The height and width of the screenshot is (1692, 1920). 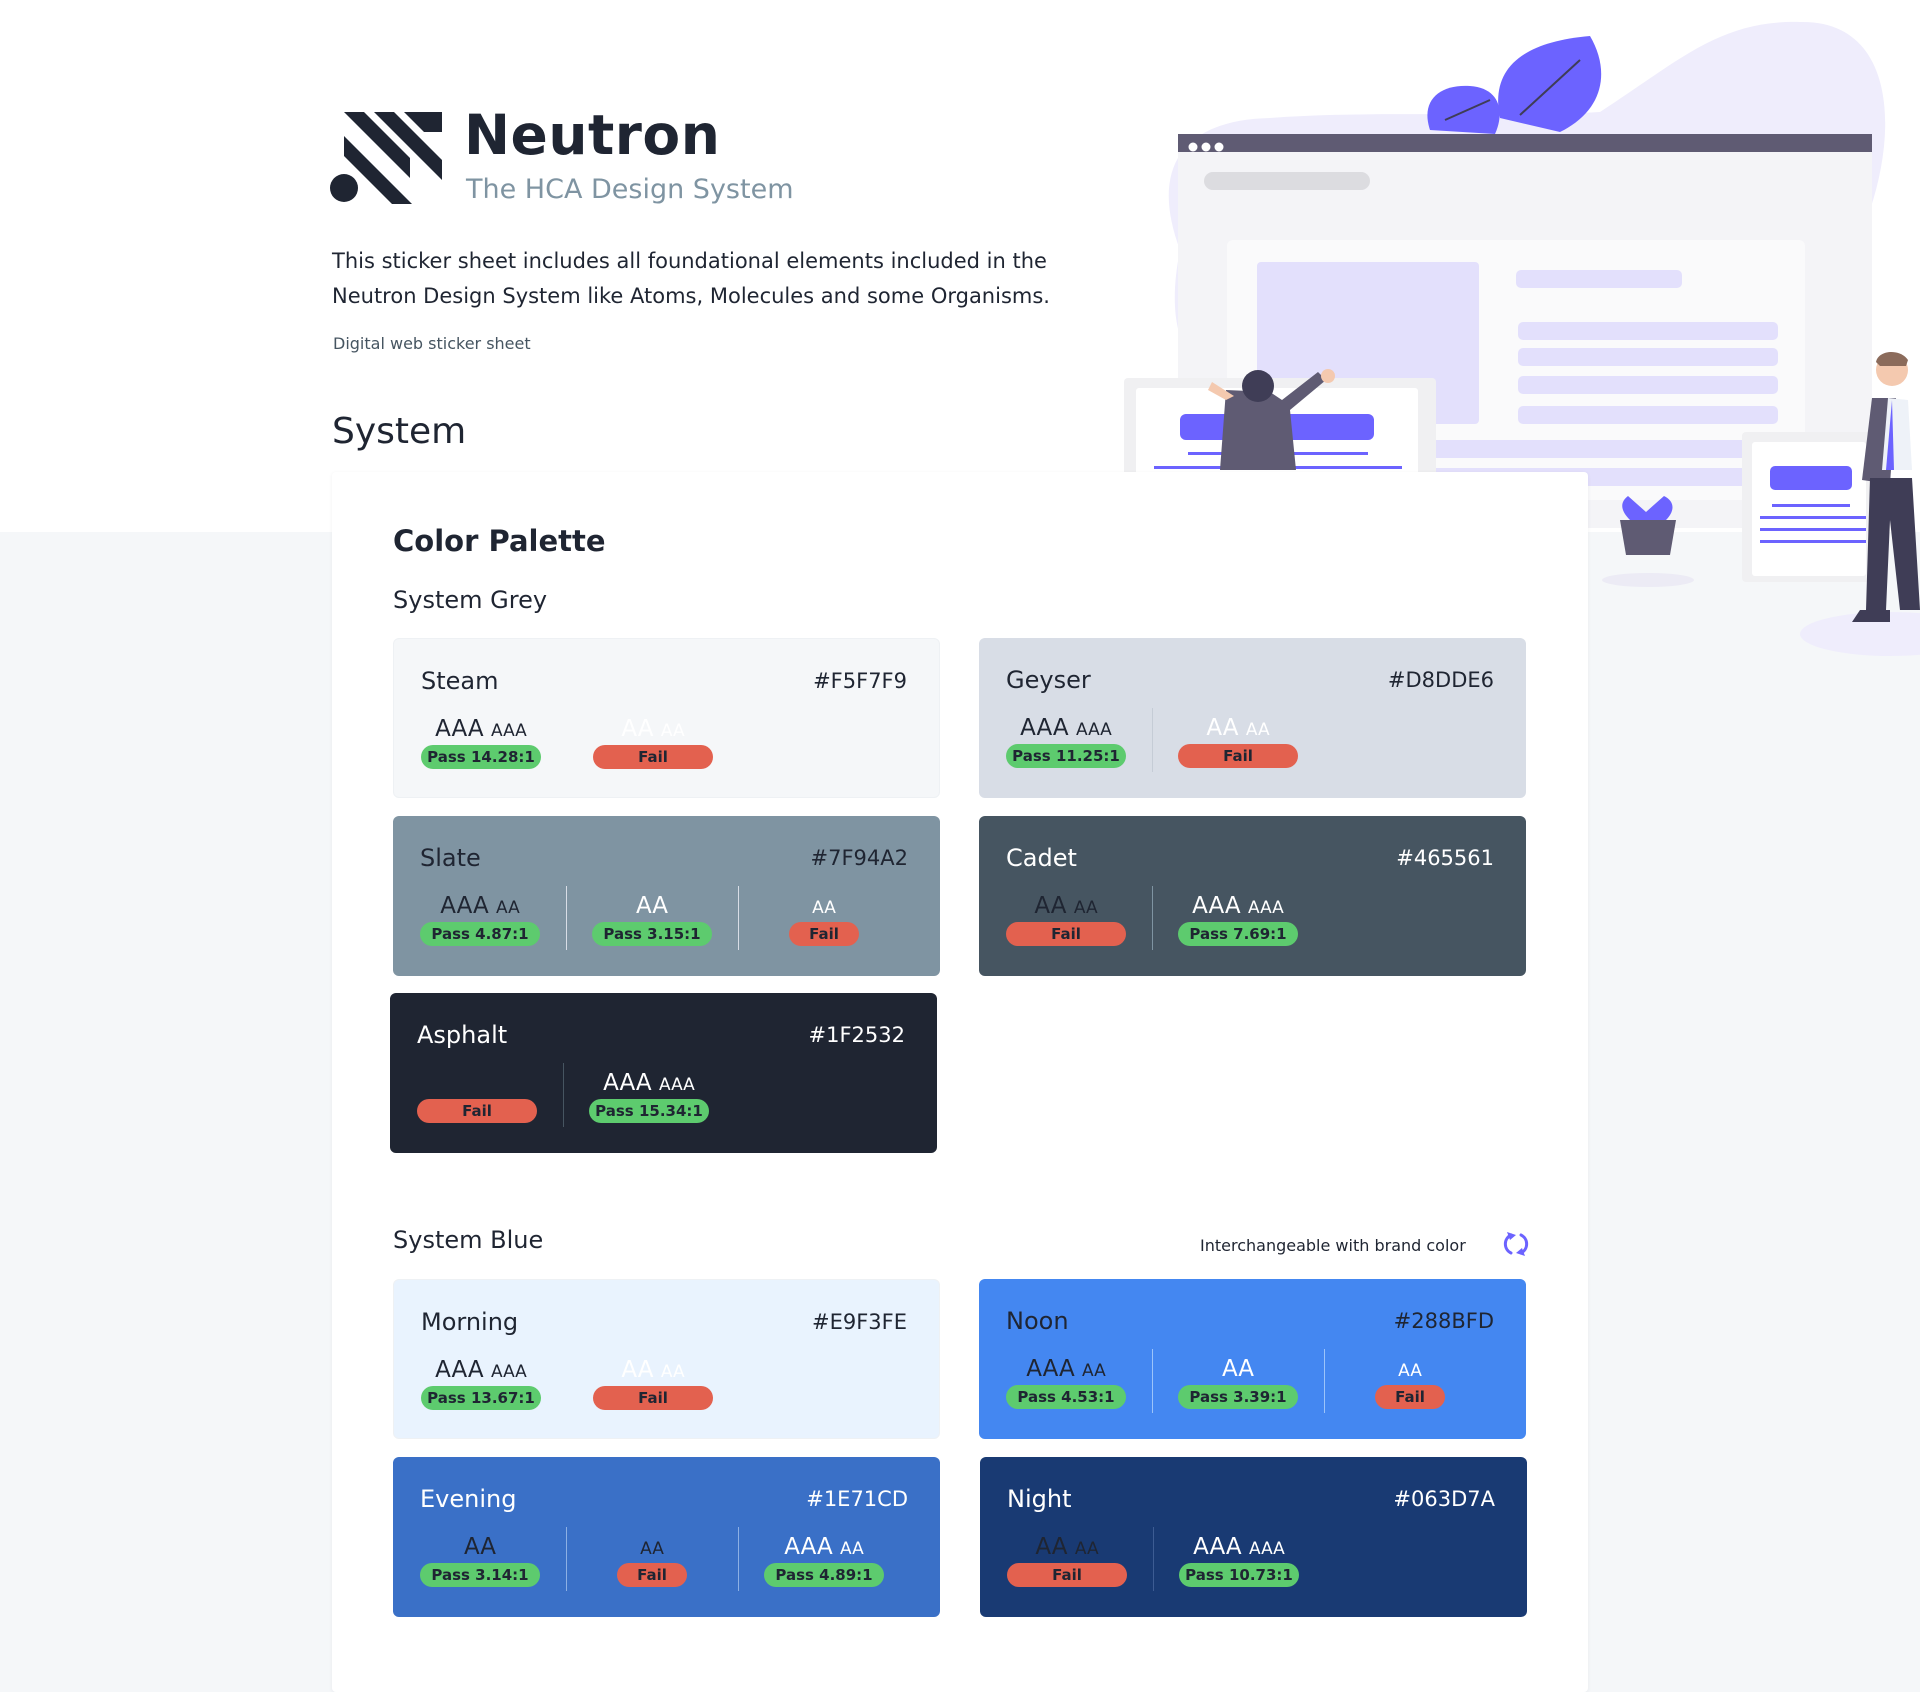 I want to click on color-card-night: Night #063D7A AA AA Fail AAA AAA Pass 10.73:1, so click(x=1253, y=1537).